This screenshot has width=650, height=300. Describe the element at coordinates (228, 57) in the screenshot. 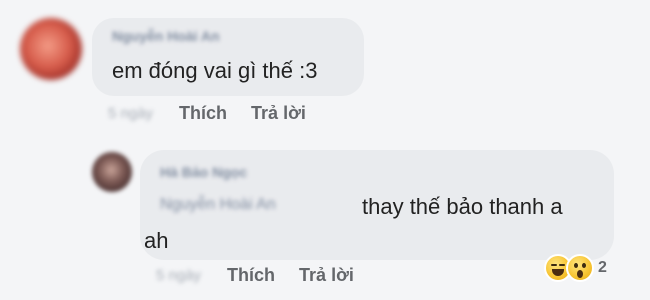

I see `comment-bubble: Nguyễn Hoài An em đóng vai gì thế :3` at that location.